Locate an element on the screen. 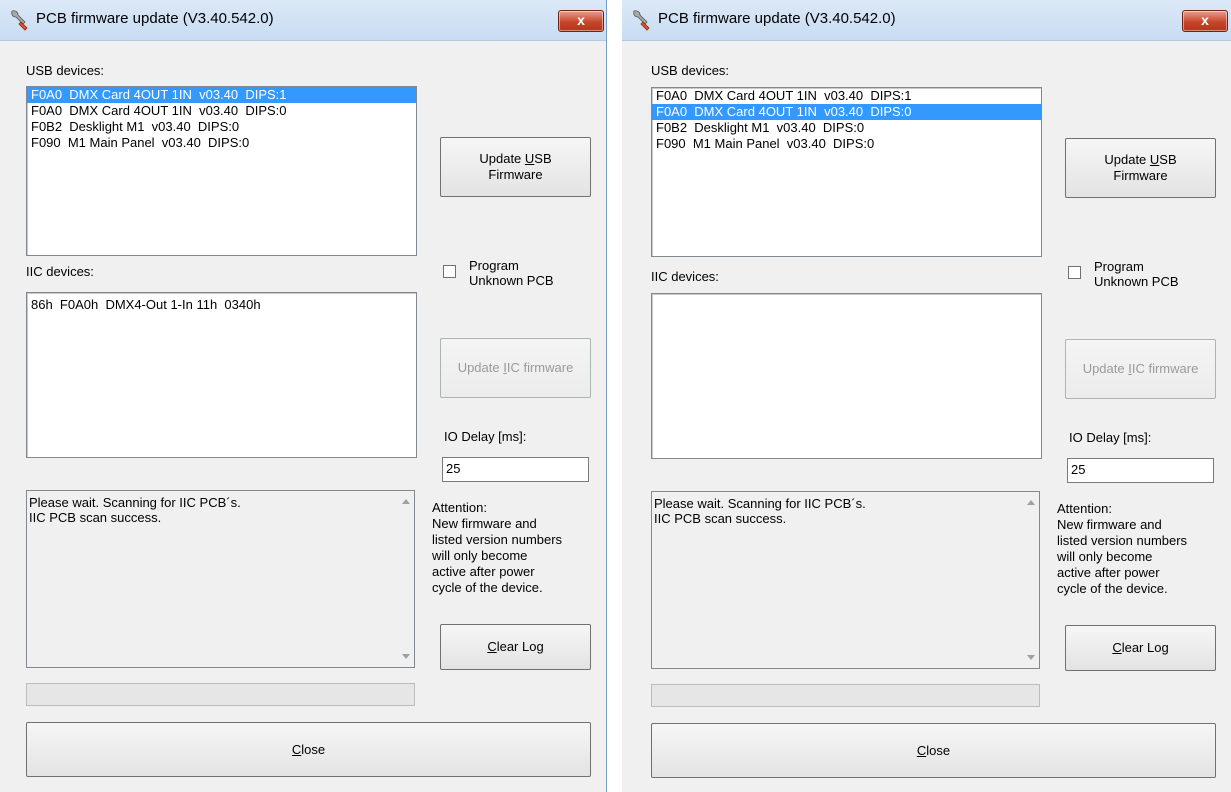  iic-device-list: 86h F0A0h DMX4-Out 1-In 11h 0340h is located at coordinates (221, 375).